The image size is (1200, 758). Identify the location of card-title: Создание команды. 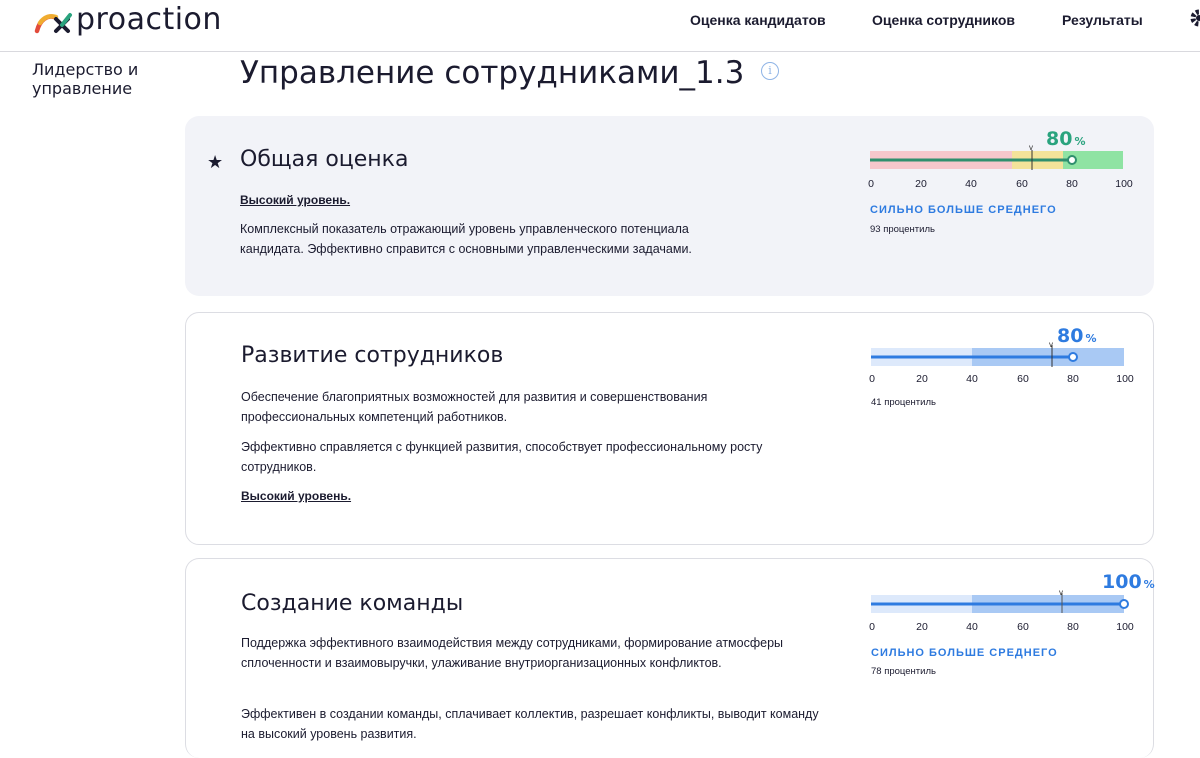
(352, 603).